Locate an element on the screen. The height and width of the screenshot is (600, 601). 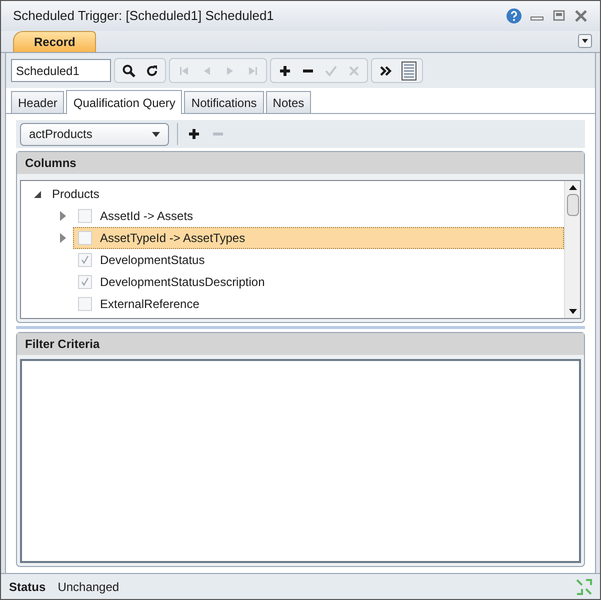
tab: Notes is located at coordinates (289, 102).